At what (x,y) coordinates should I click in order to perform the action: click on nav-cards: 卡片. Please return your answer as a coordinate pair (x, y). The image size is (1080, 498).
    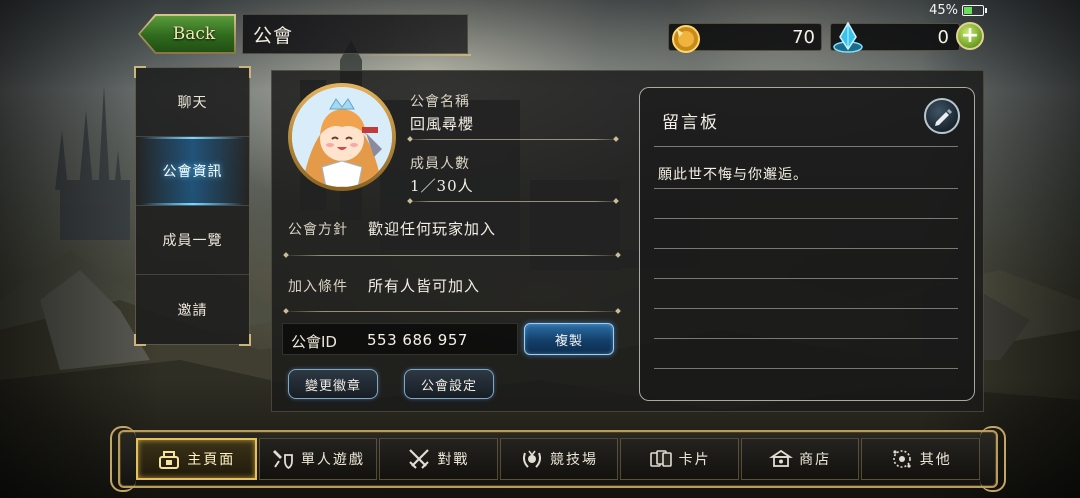
    Looking at the image, I should click on (679, 459).